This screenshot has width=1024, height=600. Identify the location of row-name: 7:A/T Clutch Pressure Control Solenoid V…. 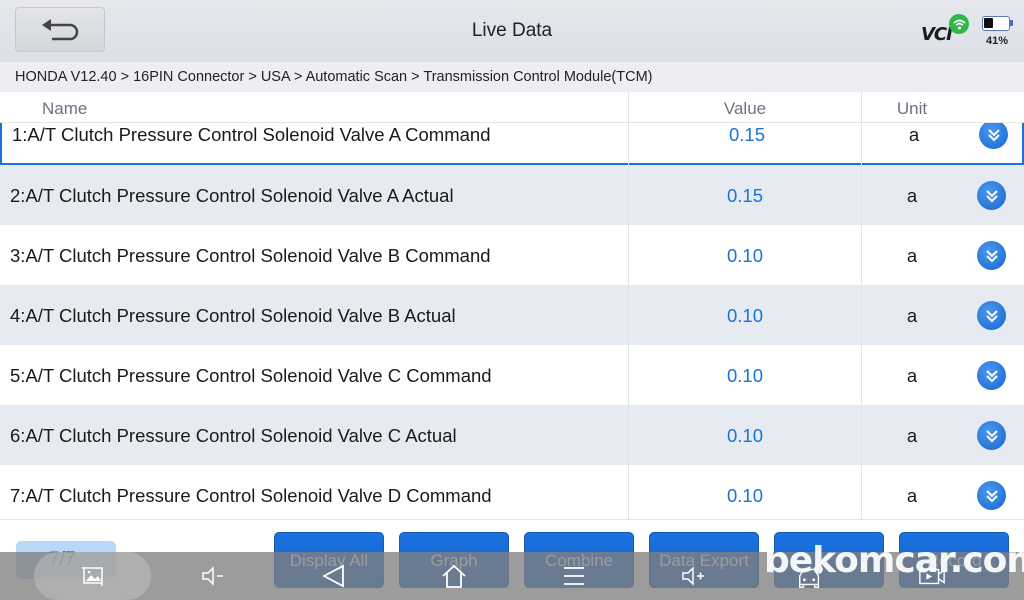
(251, 495).